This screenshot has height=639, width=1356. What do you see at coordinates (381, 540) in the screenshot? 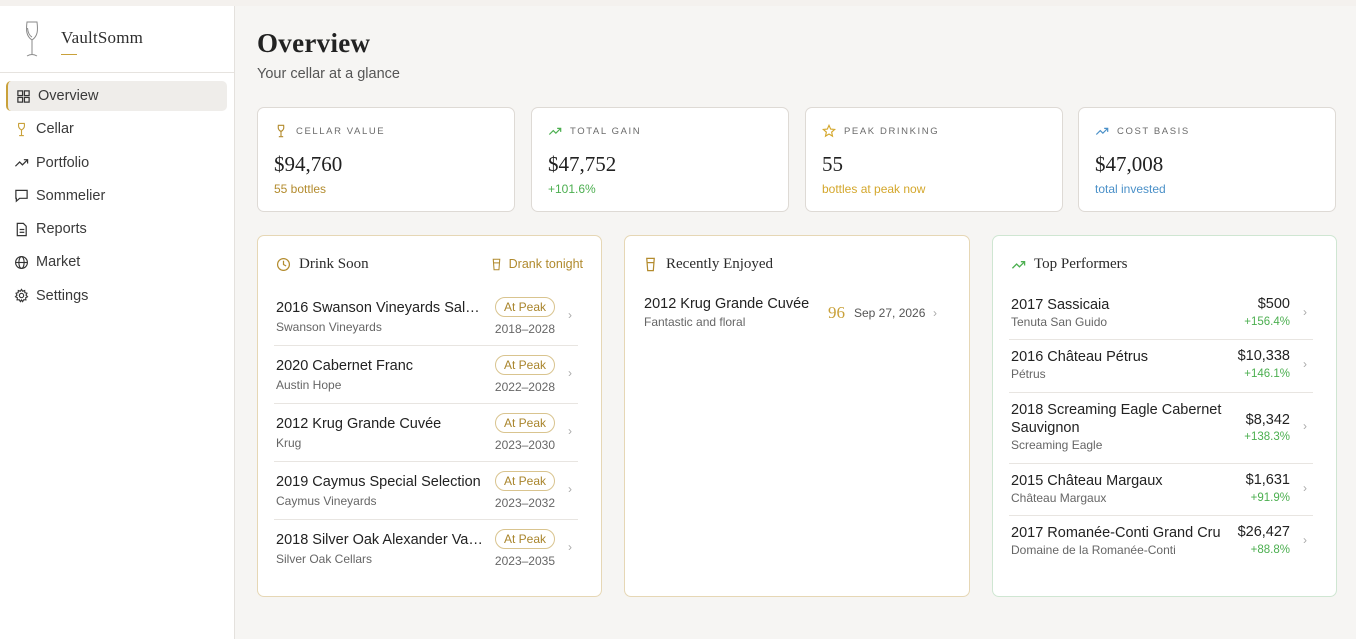
I see `wine-name: 2018 Silver Oak Alexander Valley` at bounding box center [381, 540].